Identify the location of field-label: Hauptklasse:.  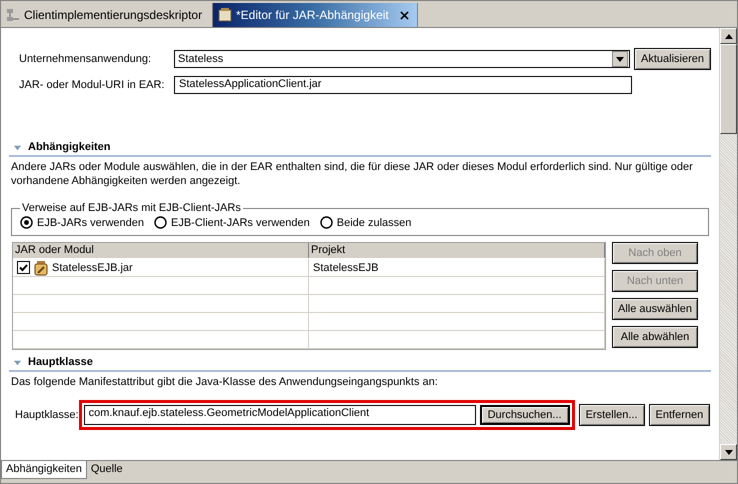
(46, 415).